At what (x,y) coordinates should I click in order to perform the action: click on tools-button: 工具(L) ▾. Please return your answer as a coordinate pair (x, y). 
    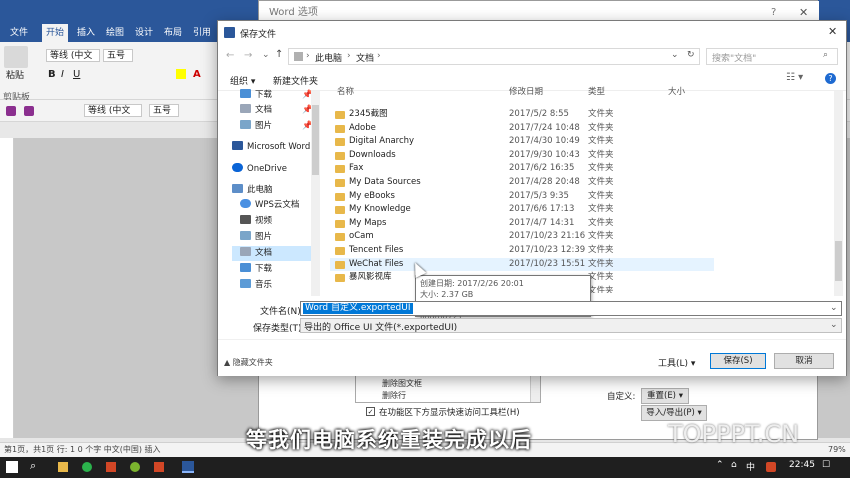
    Looking at the image, I should click on (676, 362).